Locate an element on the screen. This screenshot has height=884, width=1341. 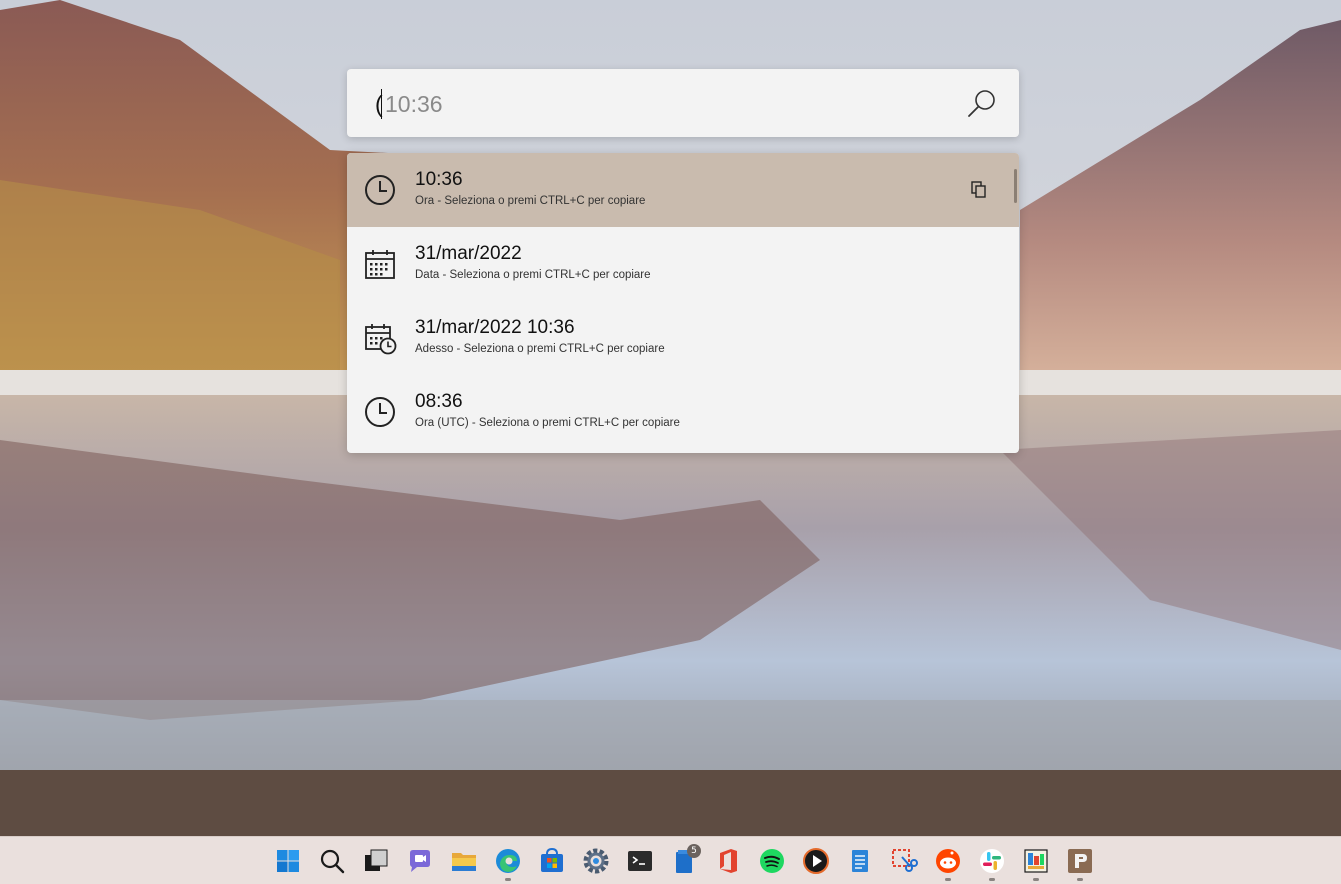
slack-running-indicator is located at coordinates (992, 879).